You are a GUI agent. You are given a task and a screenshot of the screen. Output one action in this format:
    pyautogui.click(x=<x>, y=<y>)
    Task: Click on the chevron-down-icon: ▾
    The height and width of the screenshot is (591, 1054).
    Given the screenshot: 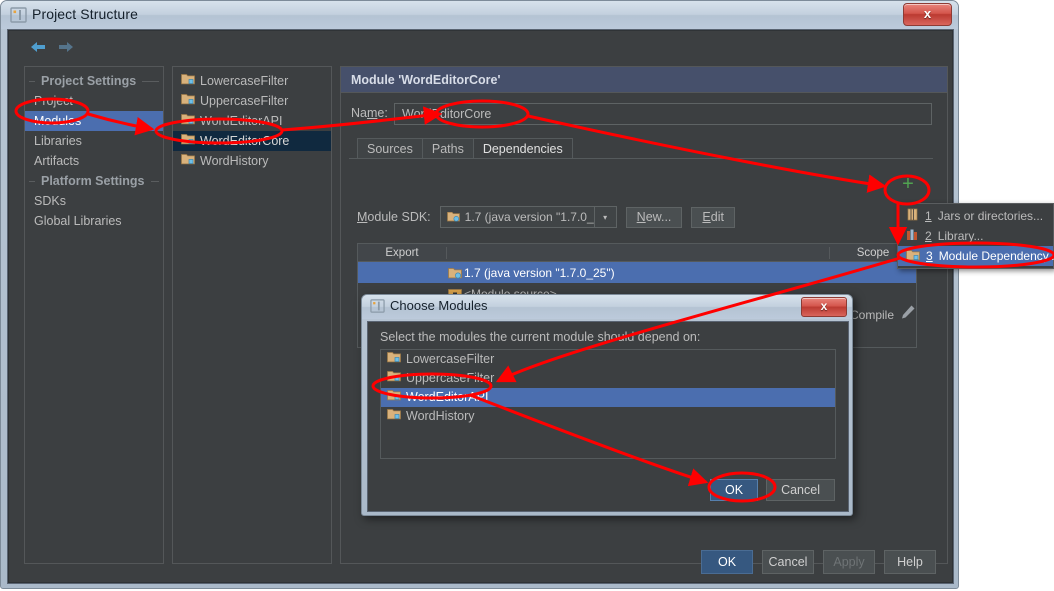 What is the action you would take?
    pyautogui.click(x=604, y=217)
    